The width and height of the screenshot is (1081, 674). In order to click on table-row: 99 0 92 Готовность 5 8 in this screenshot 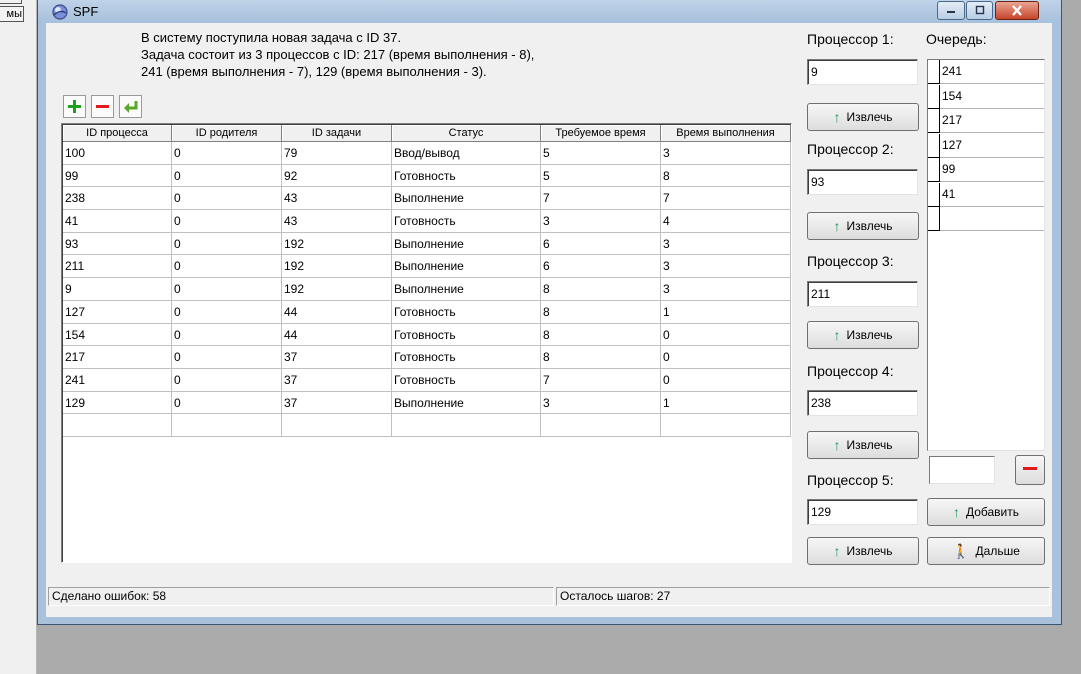, I will do `click(427, 176)`.